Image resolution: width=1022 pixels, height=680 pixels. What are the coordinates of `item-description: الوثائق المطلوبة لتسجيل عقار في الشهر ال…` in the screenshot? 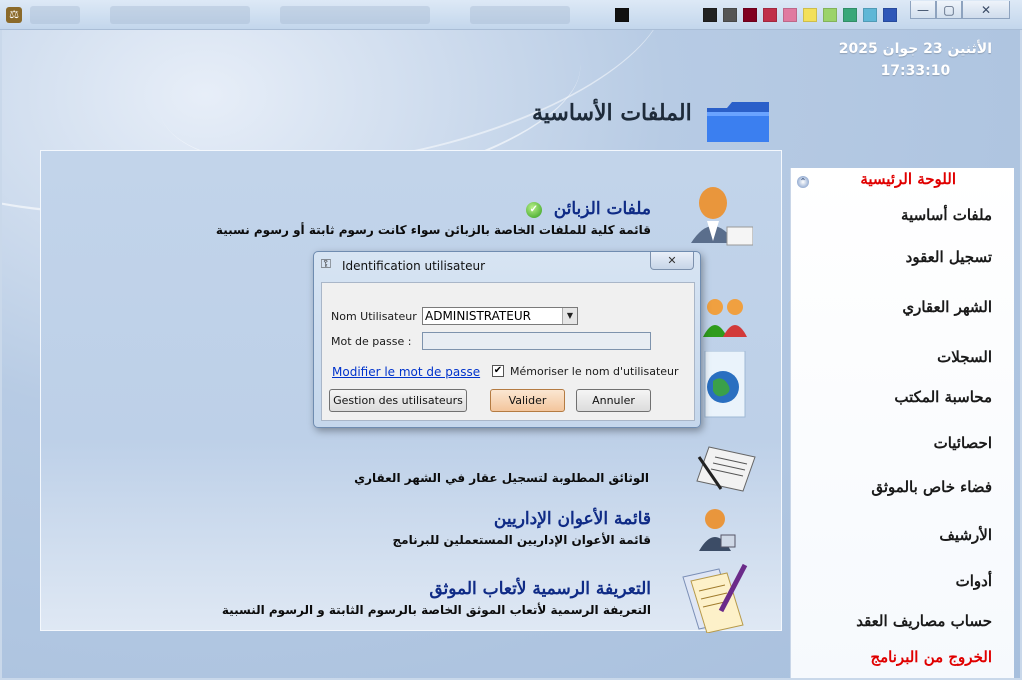 It's located at (501, 478).